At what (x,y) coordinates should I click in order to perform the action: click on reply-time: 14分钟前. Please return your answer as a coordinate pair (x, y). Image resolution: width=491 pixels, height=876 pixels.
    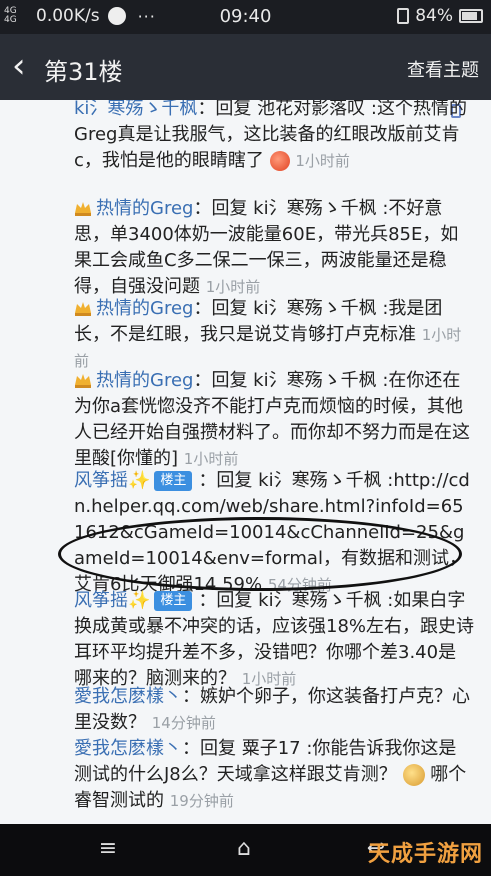
    Looking at the image, I should click on (183, 723).